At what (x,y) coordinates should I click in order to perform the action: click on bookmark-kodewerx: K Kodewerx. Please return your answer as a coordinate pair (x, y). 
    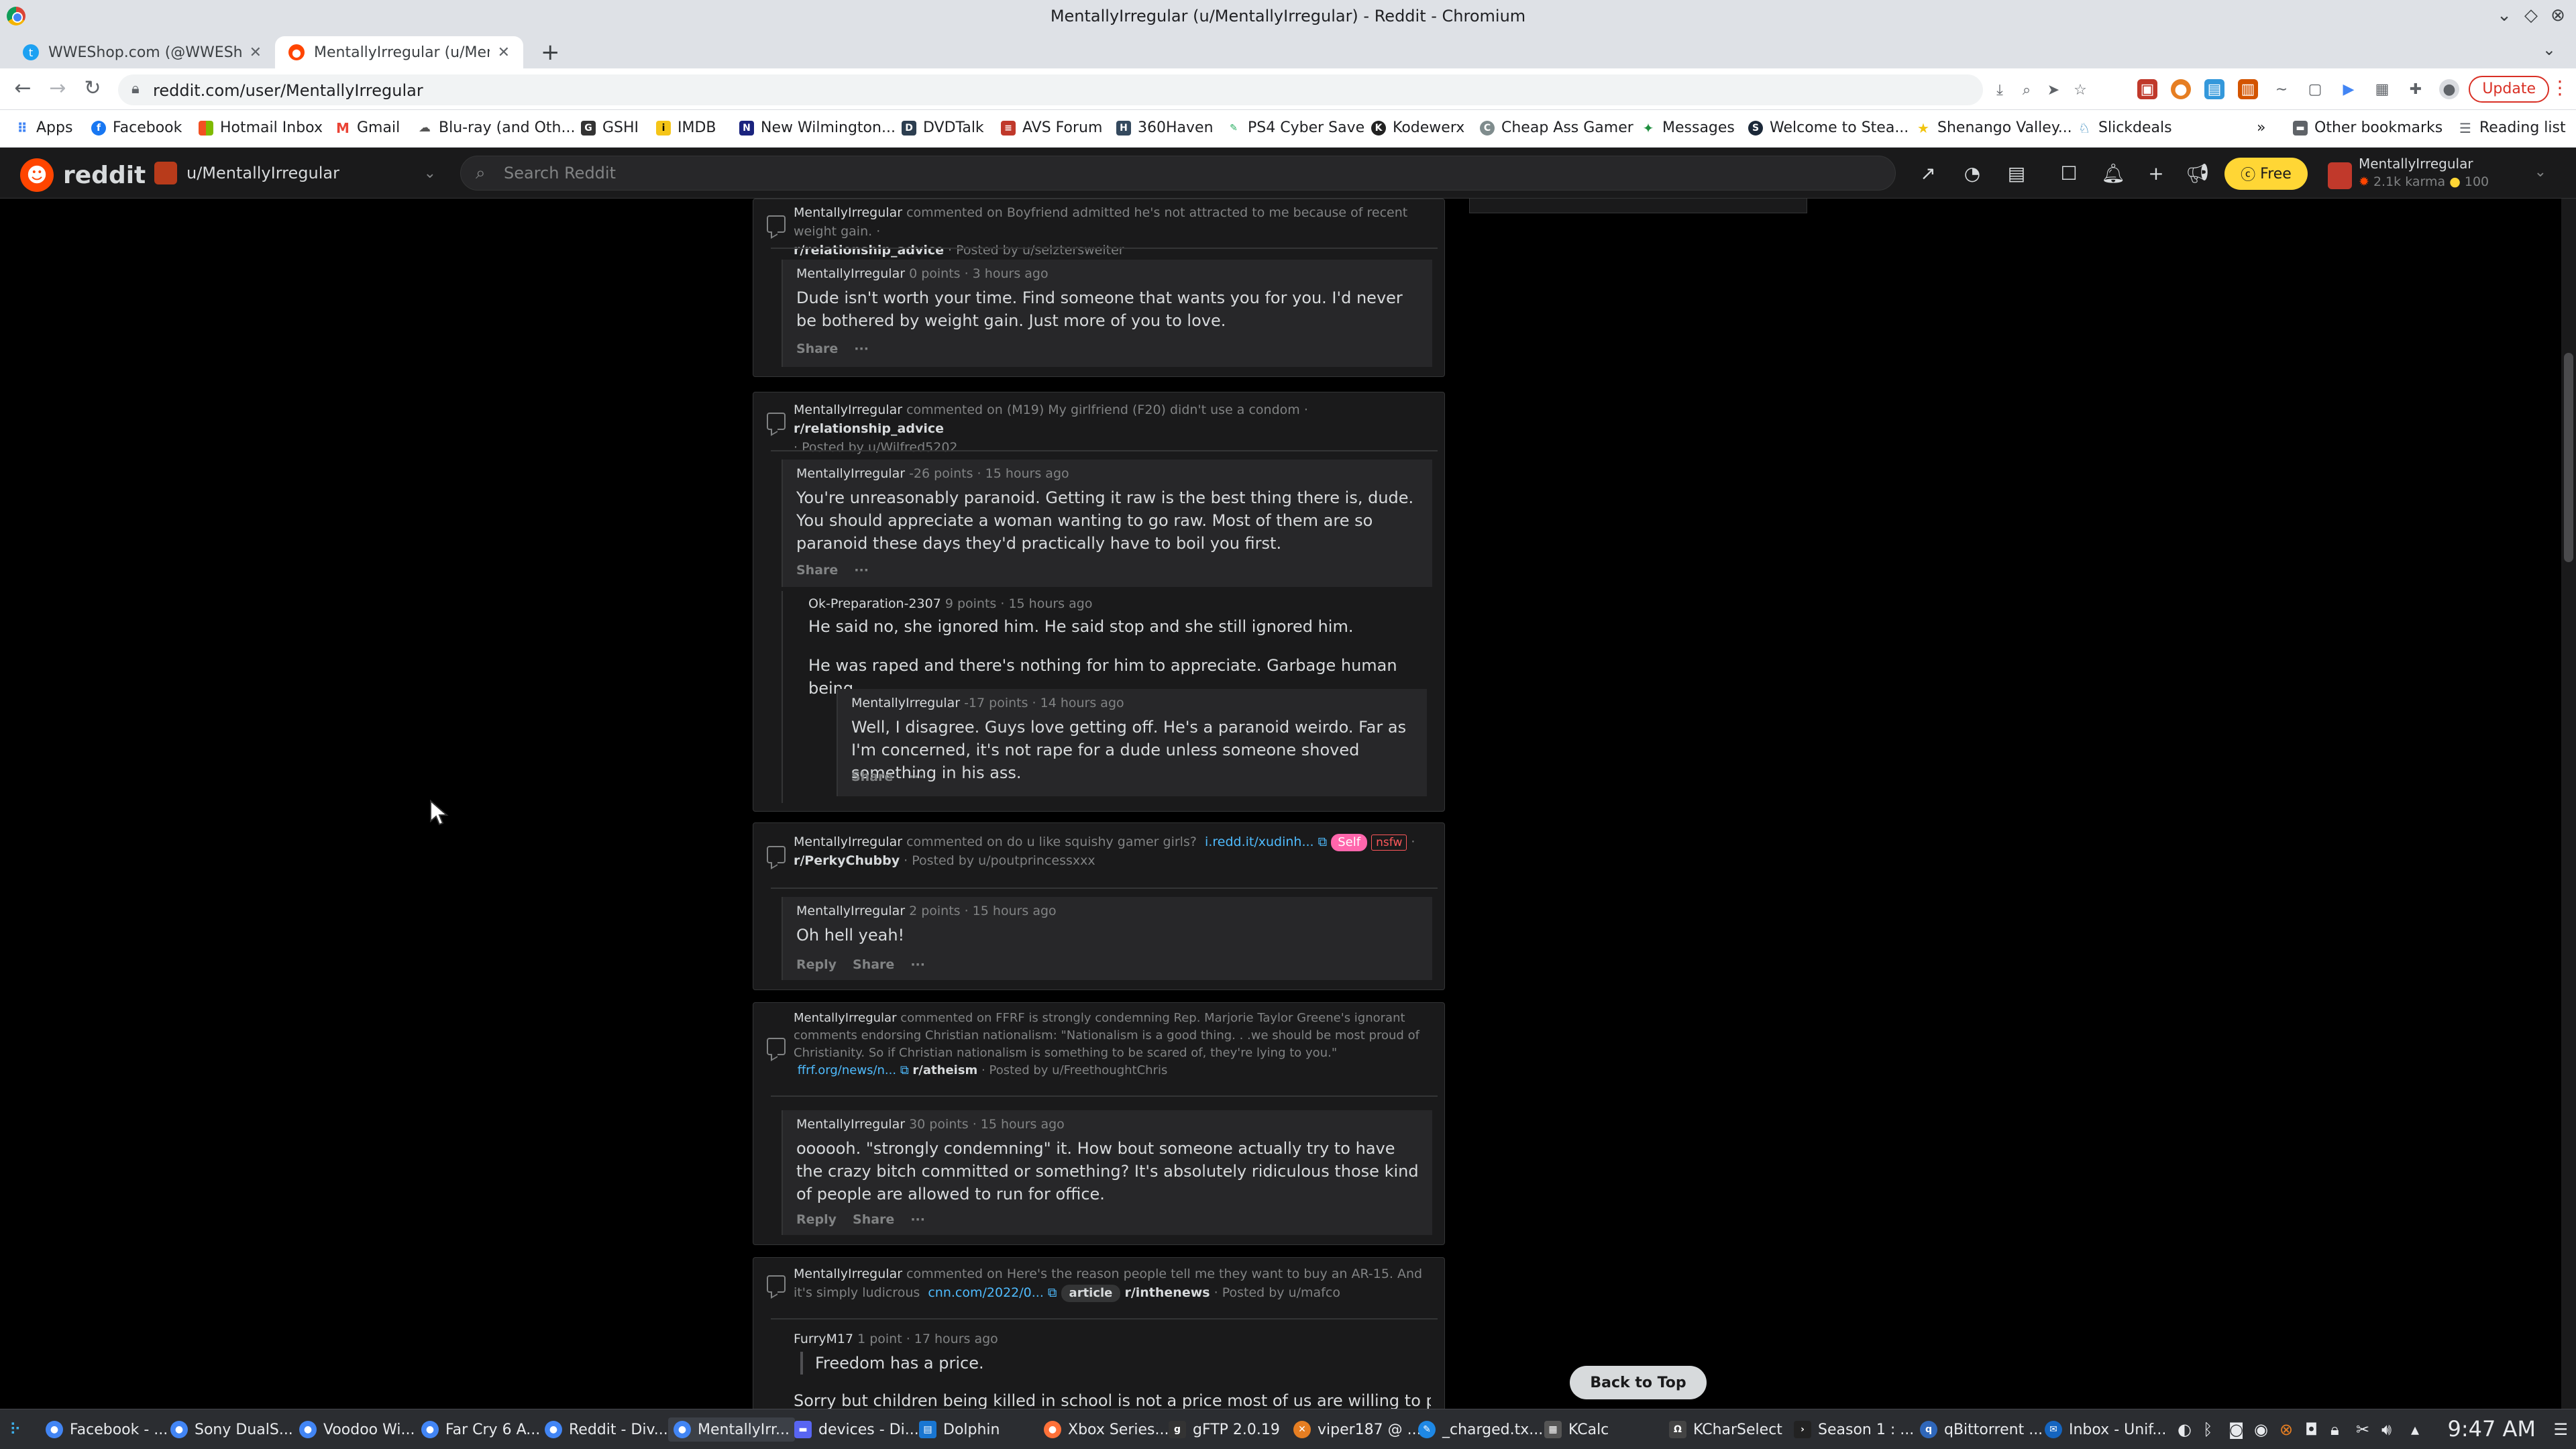
    Looking at the image, I should click on (1417, 127).